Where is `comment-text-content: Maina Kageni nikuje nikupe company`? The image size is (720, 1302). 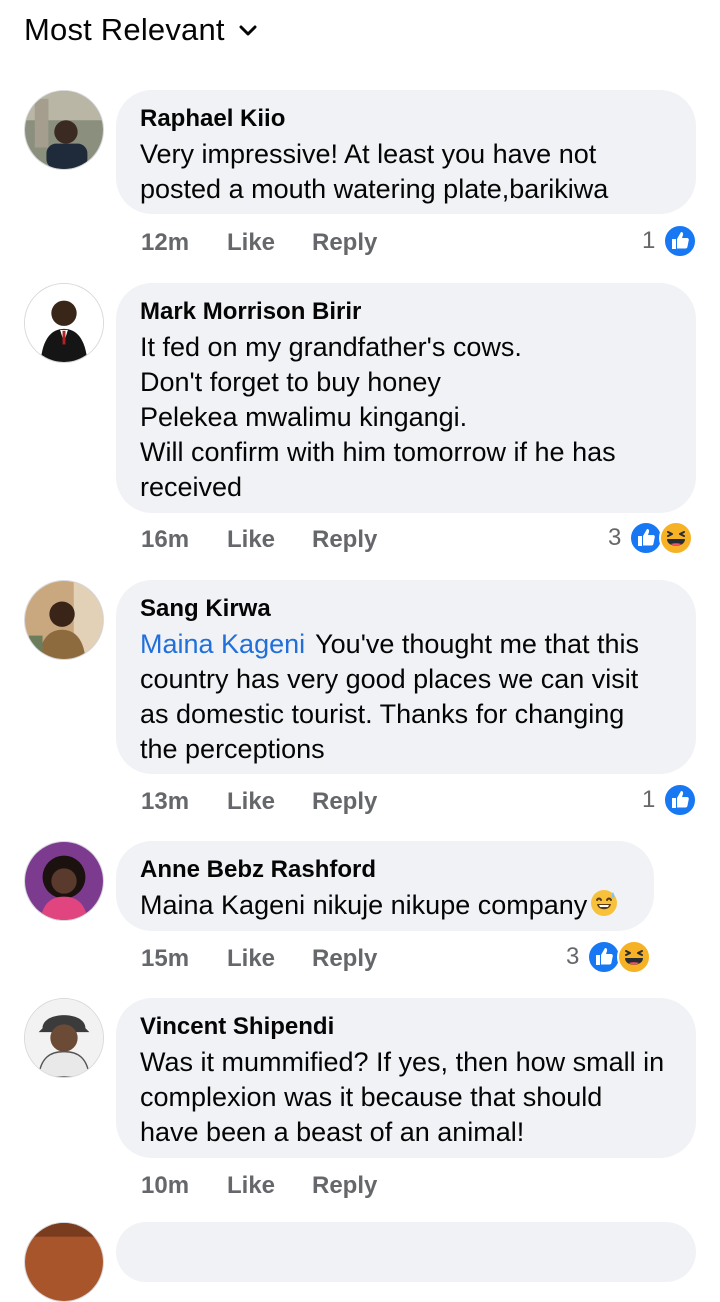
comment-text-content: Maina Kageni nikuje nikupe company is located at coordinates (364, 905).